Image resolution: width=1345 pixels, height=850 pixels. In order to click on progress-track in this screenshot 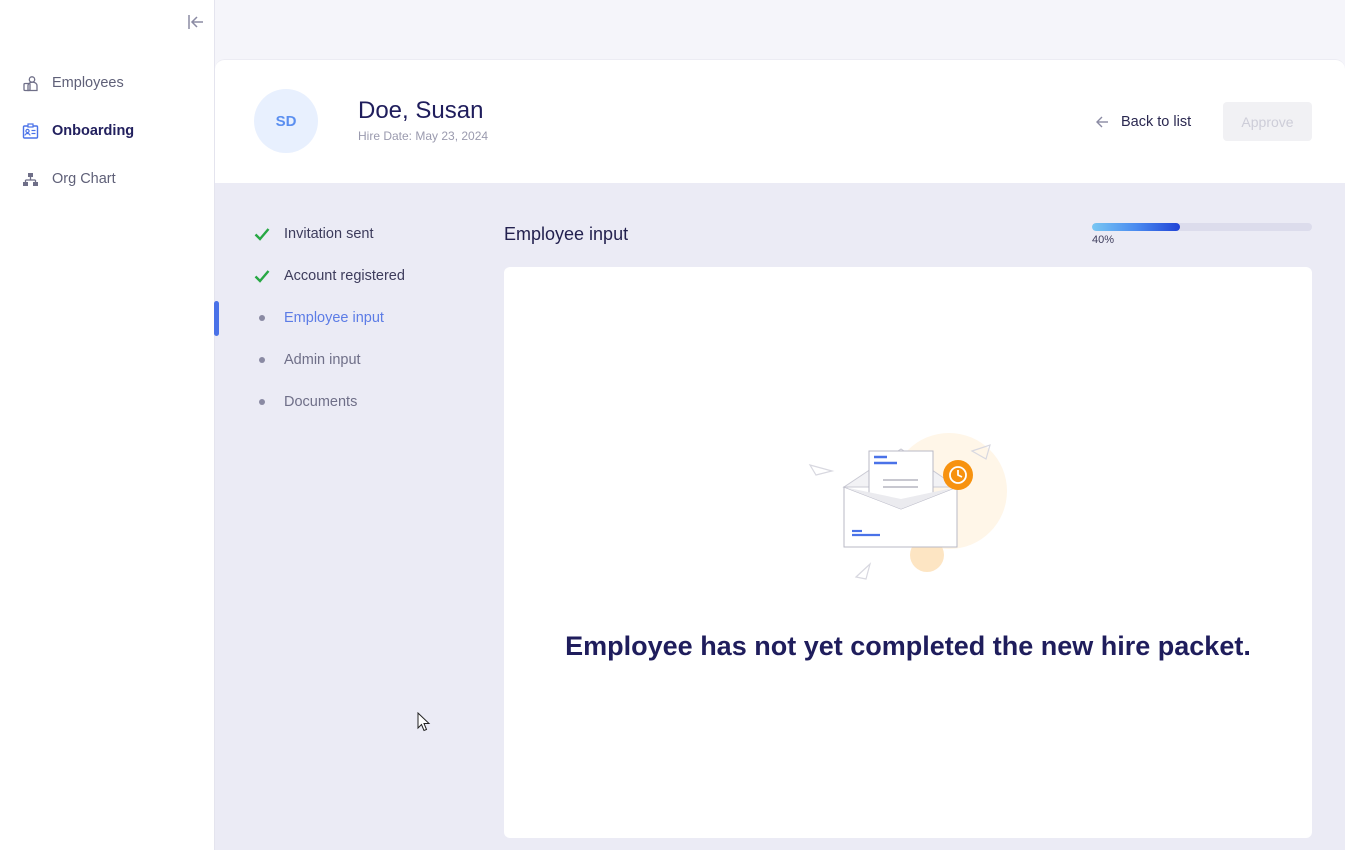, I will do `click(1202, 227)`.